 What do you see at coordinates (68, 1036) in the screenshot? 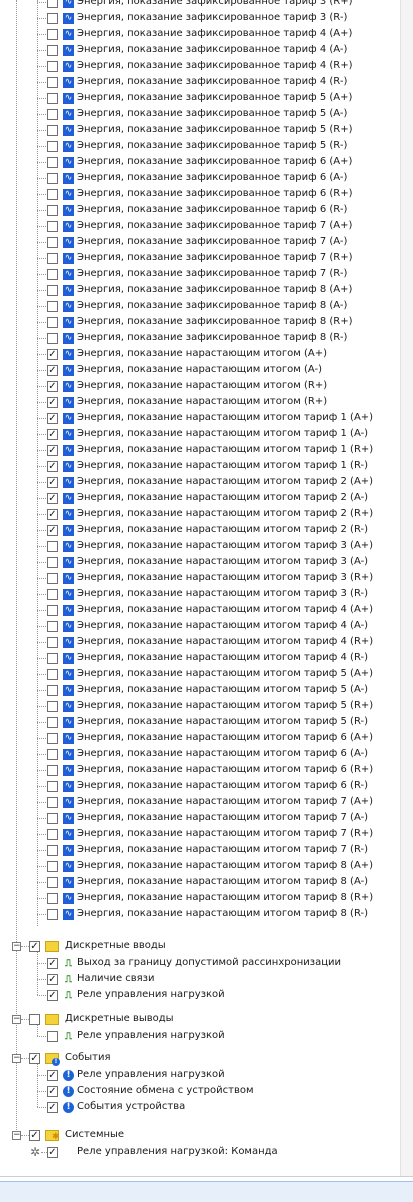
I see `discrete-signal-icon: ⎍` at bounding box center [68, 1036].